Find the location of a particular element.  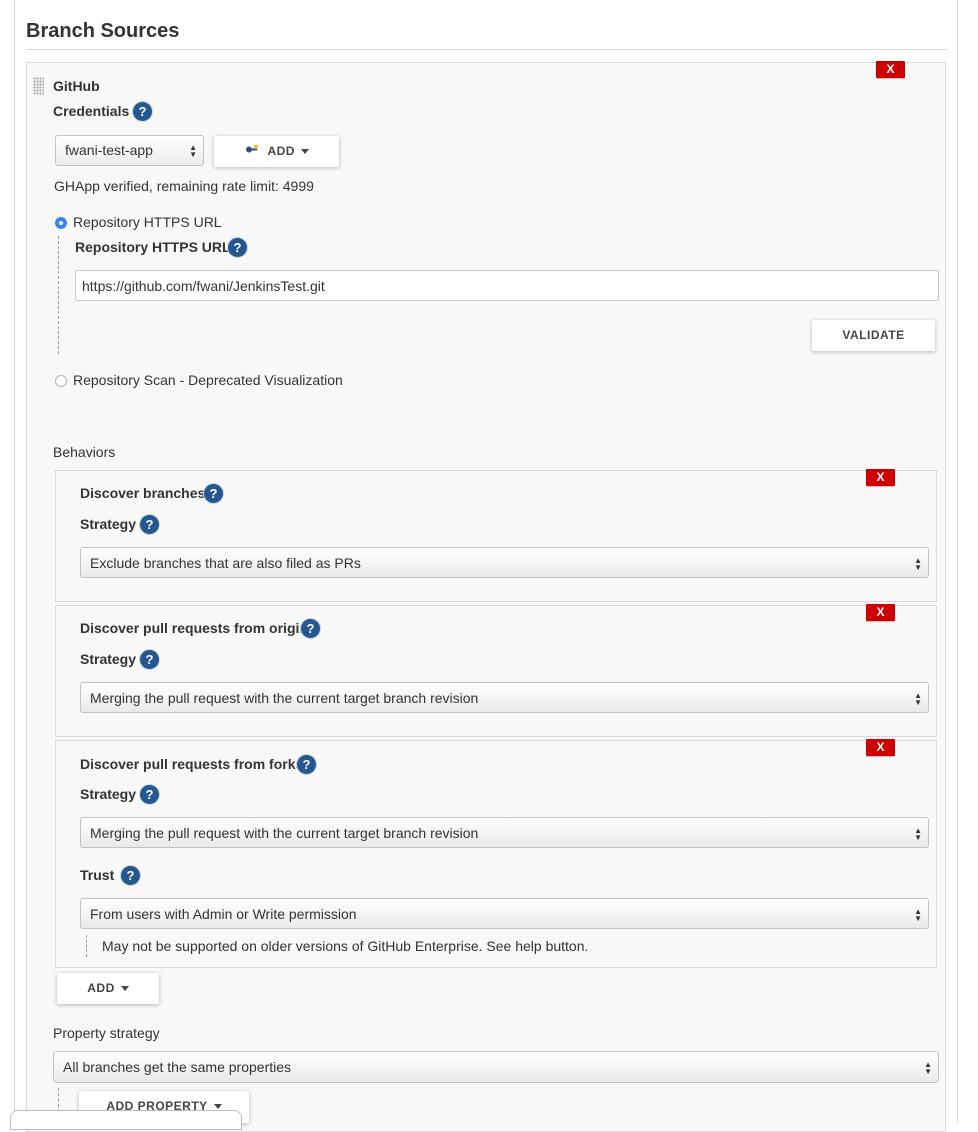

delete-github-source-button: X is located at coordinates (890, 69).